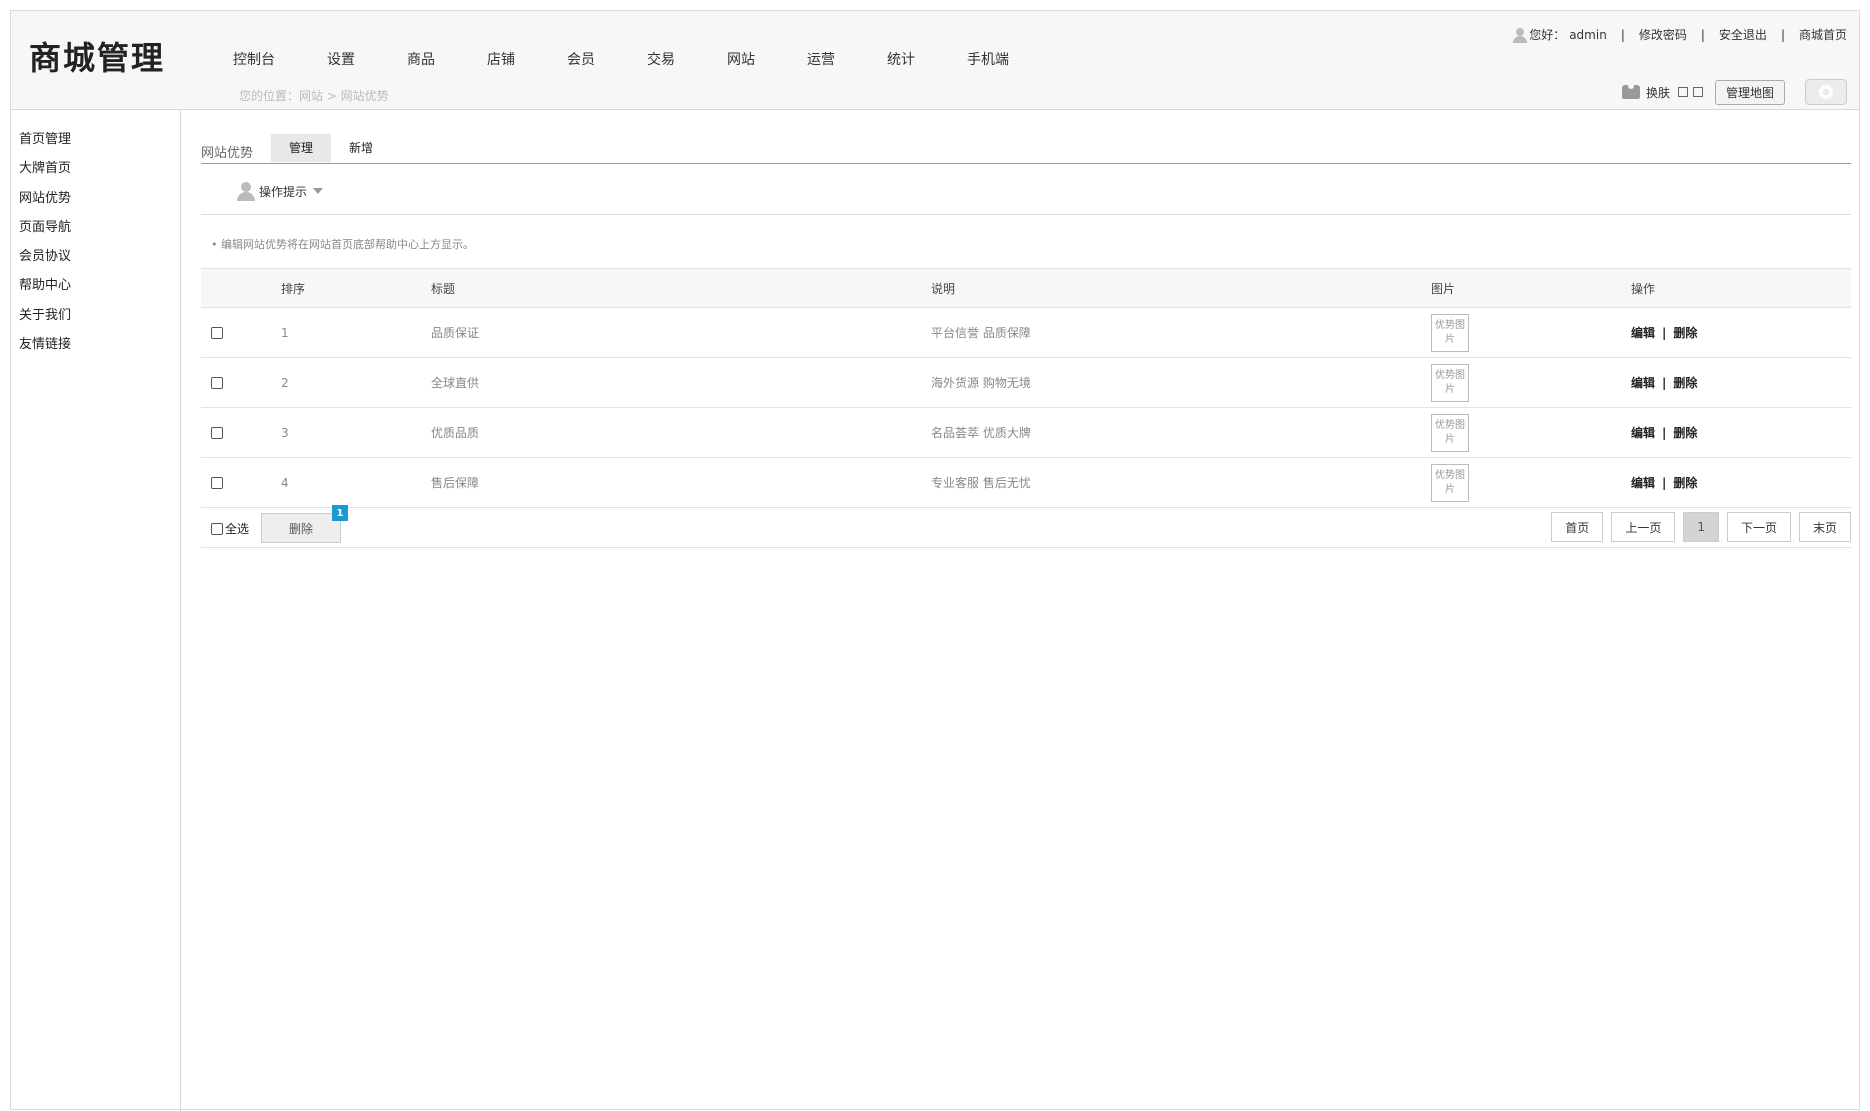 The image size is (1870, 1111). What do you see at coordinates (455, 483) in the screenshot?
I see `row-title: 售后保障` at bounding box center [455, 483].